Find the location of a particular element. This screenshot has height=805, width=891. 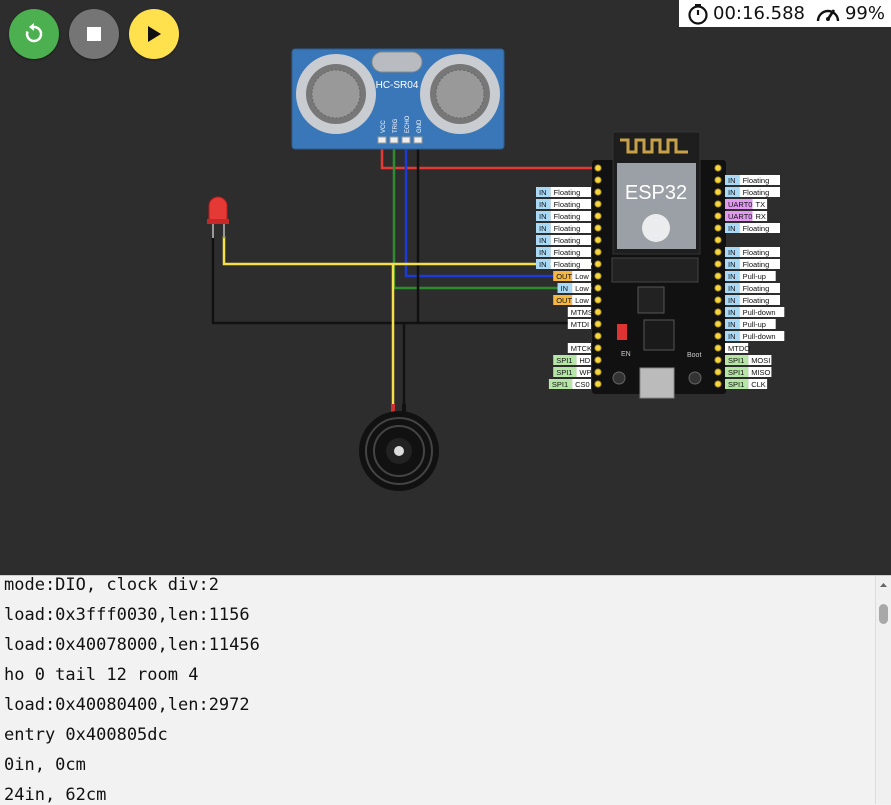

pin-tag-left: IN Low is located at coordinates (574, 288).